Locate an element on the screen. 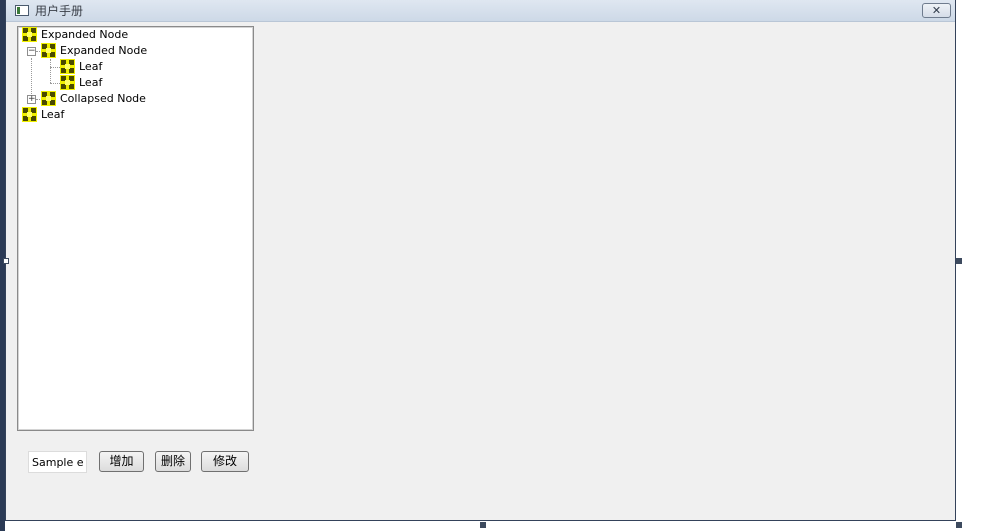  tree-node-label: Collapsed Node is located at coordinates (103, 98).